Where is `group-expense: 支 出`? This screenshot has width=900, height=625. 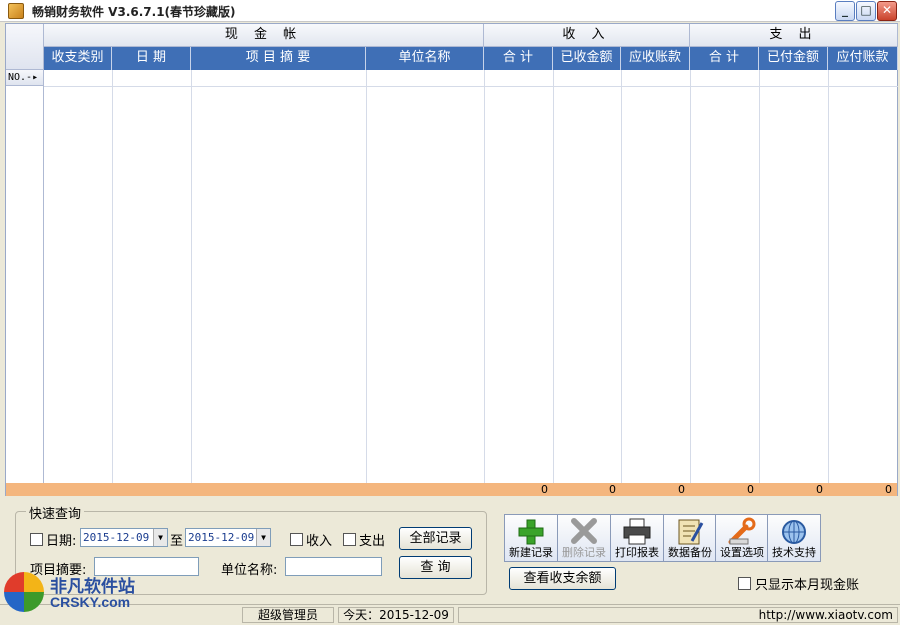 group-expense: 支 出 is located at coordinates (794, 35).